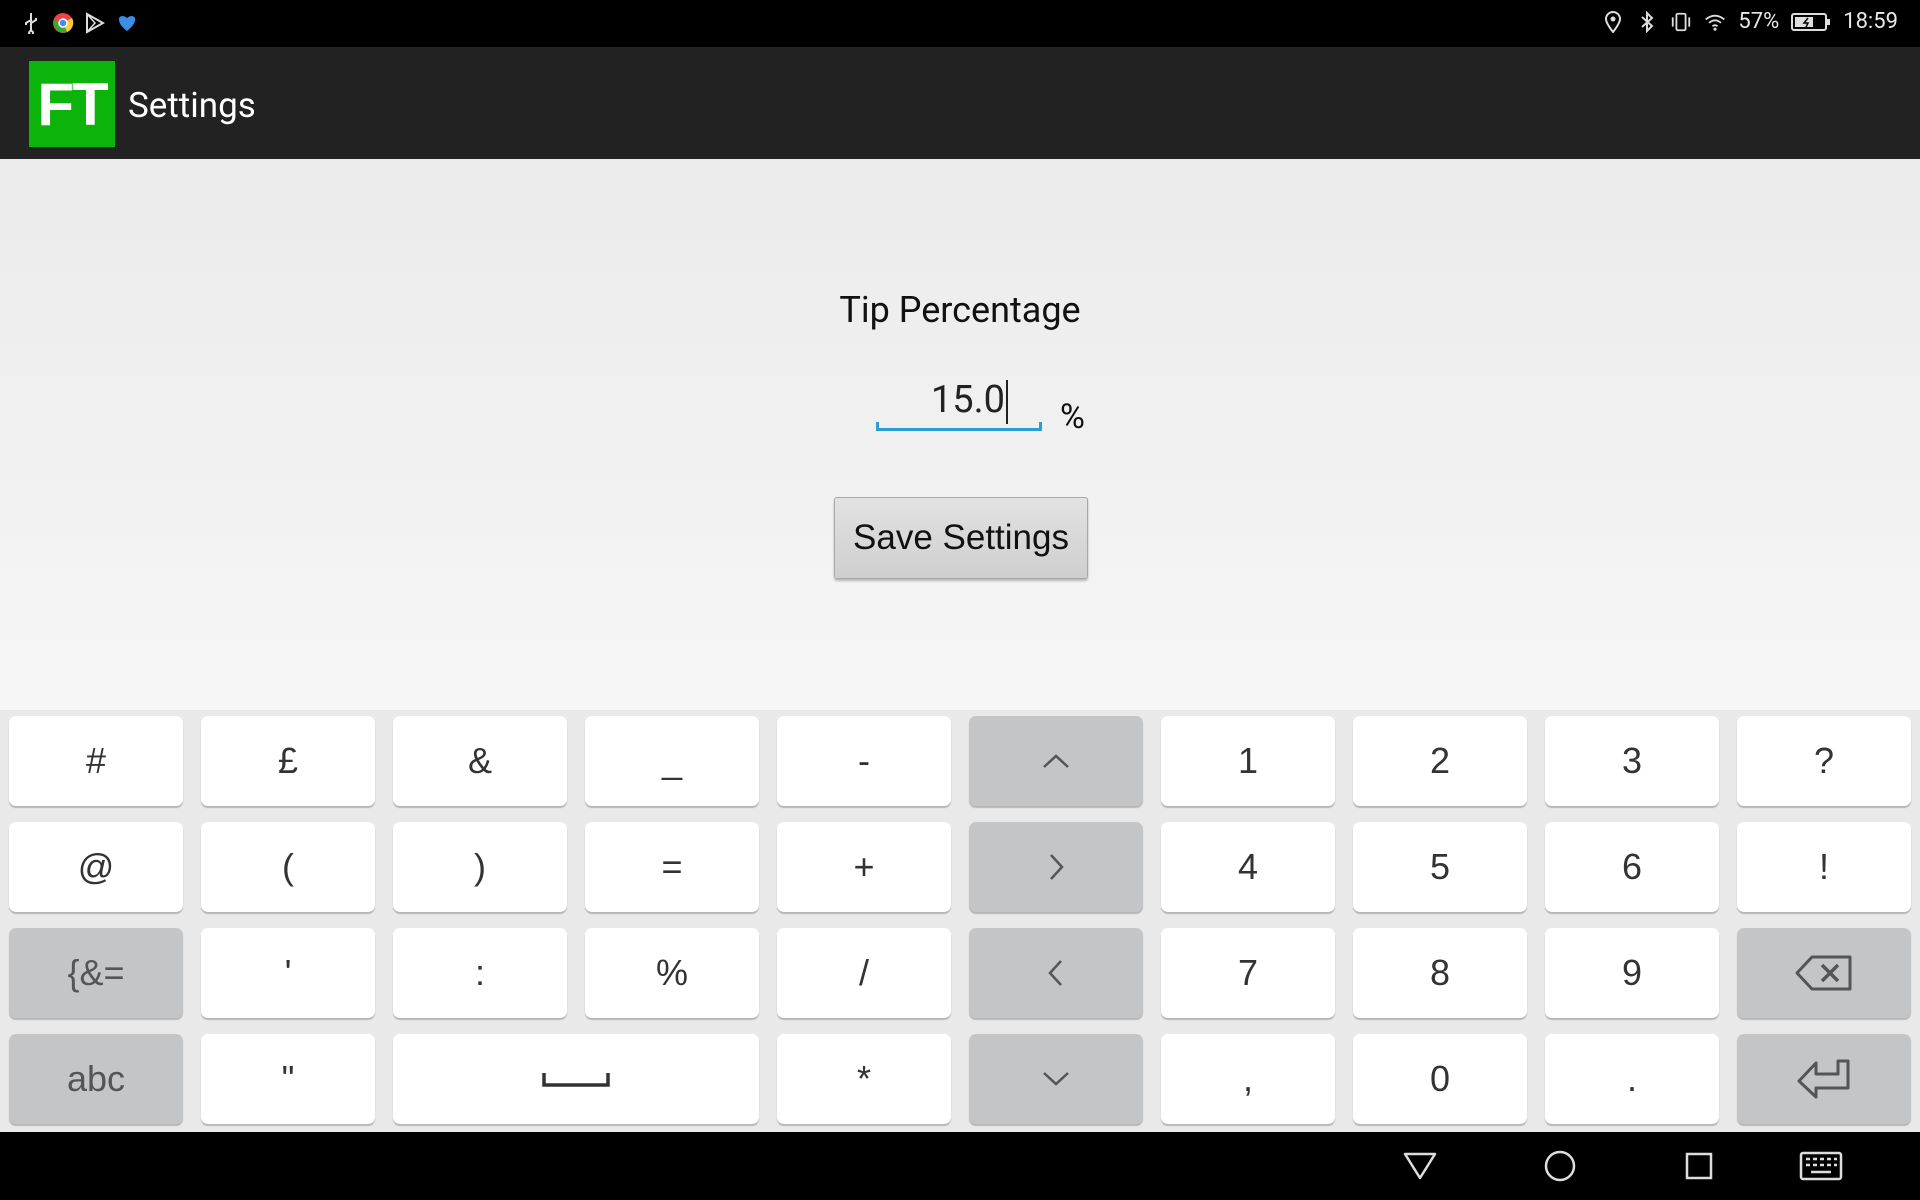  Describe the element at coordinates (864, 867) in the screenshot. I see `key-plus: +` at that location.